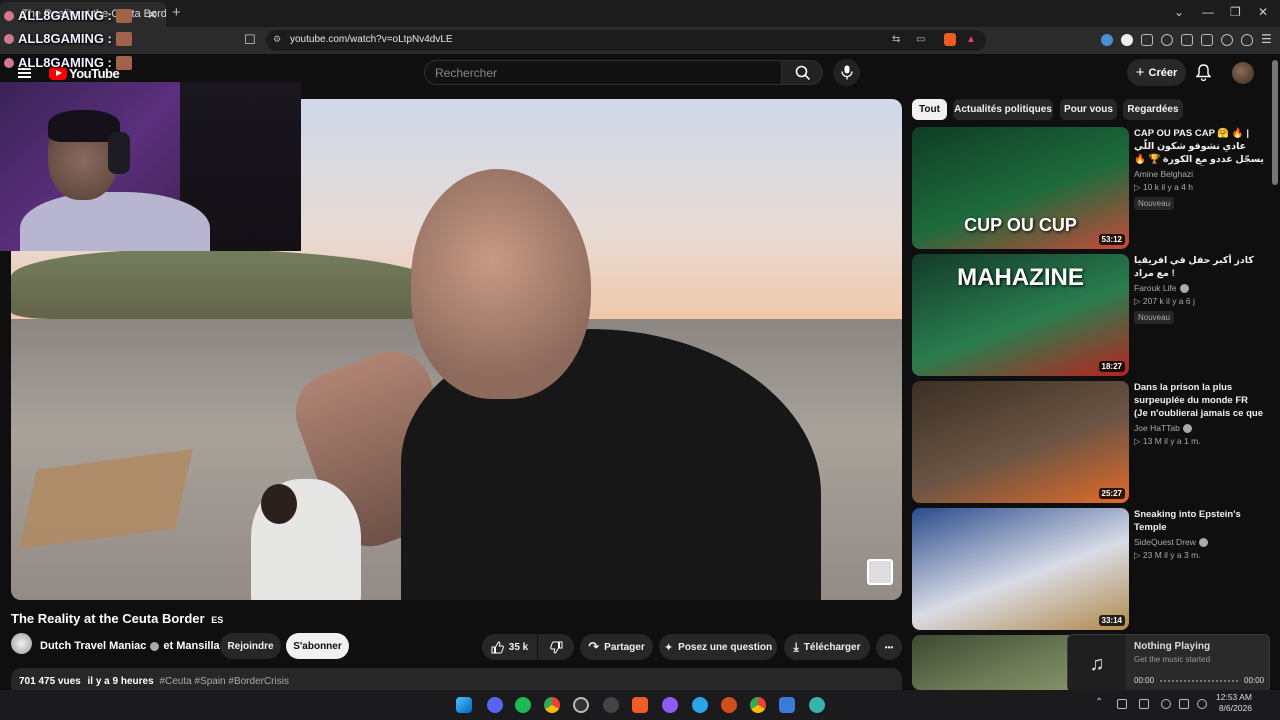 The image size is (1280, 720). What do you see at coordinates (552, 705) in the screenshot?
I see `chrome-icon` at bounding box center [552, 705].